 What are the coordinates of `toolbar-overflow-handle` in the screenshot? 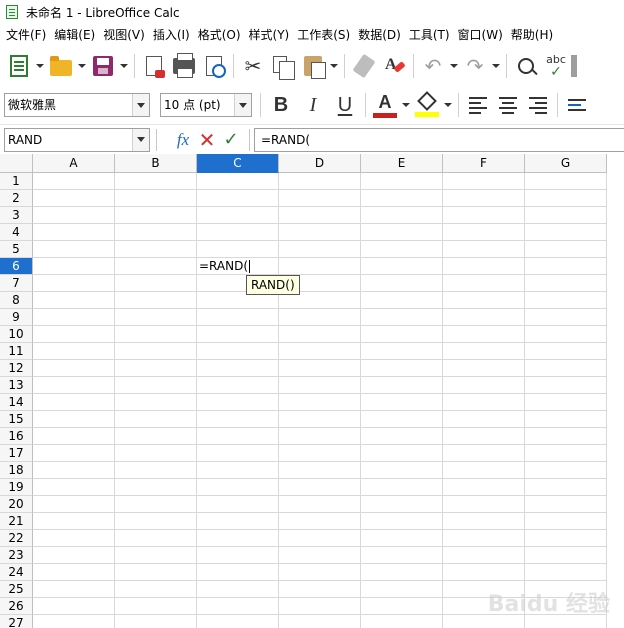 It's located at (574, 66).